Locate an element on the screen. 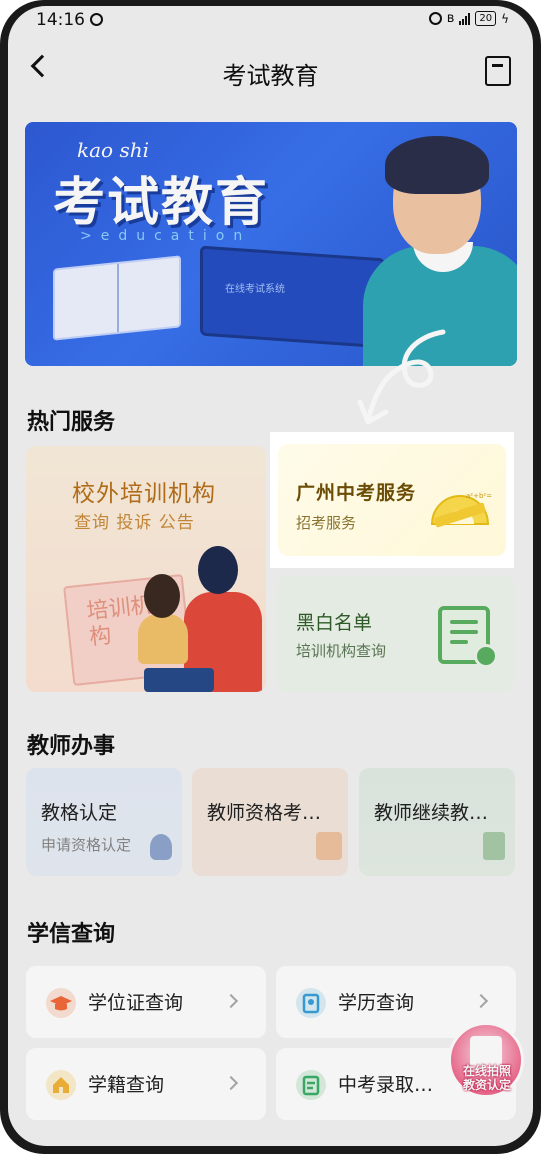  card-title: 黑白名单 is located at coordinates (334, 623).